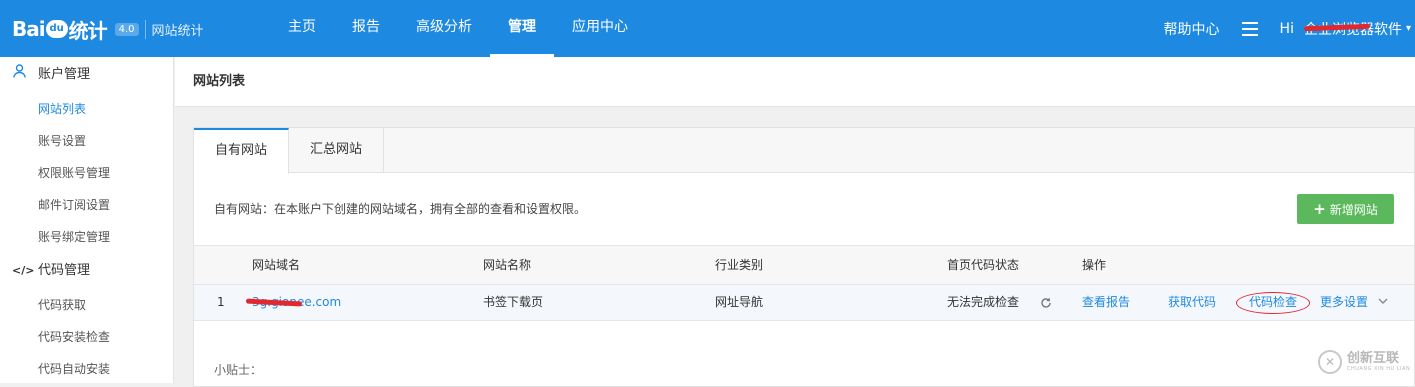  What do you see at coordinates (1319, 209) in the screenshot?
I see `plus-icon: +` at bounding box center [1319, 209].